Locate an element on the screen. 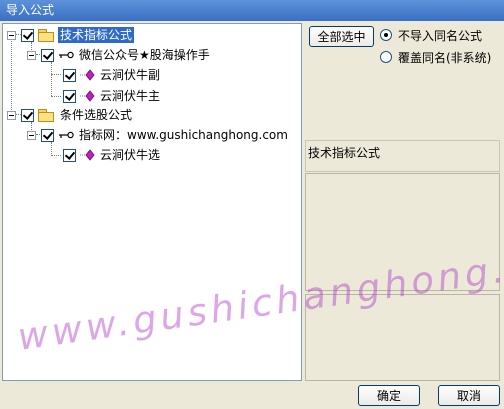 The height and width of the screenshot is (409, 504). tree-node-label: 微信公众号★股海操作手 is located at coordinates (144, 55).